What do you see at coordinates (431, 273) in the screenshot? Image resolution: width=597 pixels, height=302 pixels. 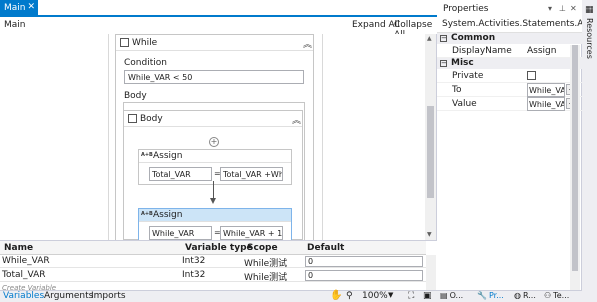 I see `variables-scrollbar` at bounding box center [431, 273].